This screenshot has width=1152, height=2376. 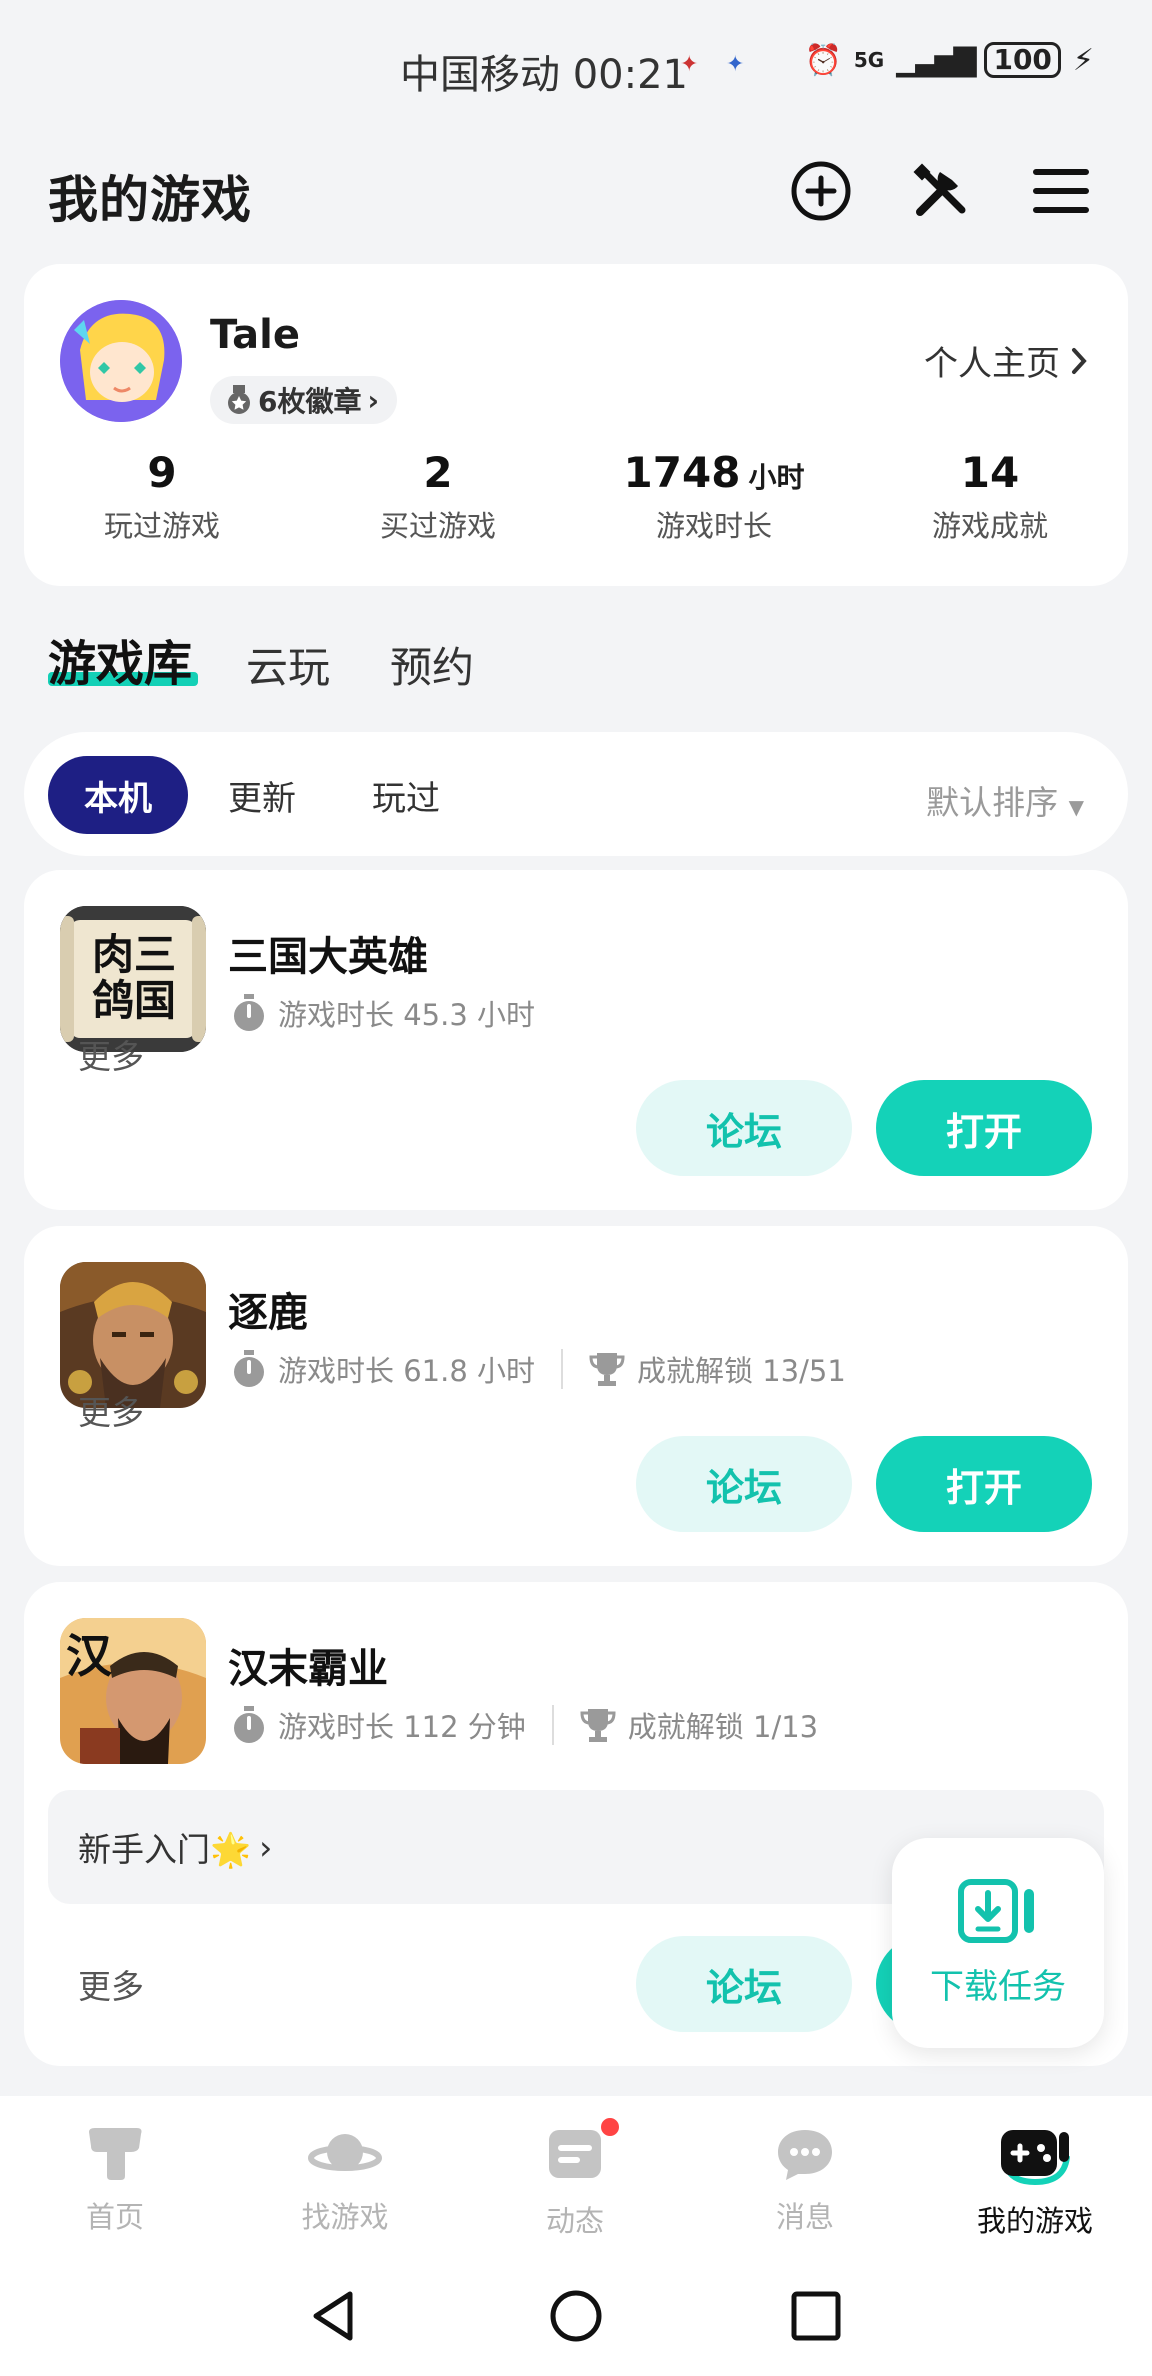 I want to click on game-meta: 游戏时长 112 分钟 成就解锁 1/13, so click(x=525, y=1725).